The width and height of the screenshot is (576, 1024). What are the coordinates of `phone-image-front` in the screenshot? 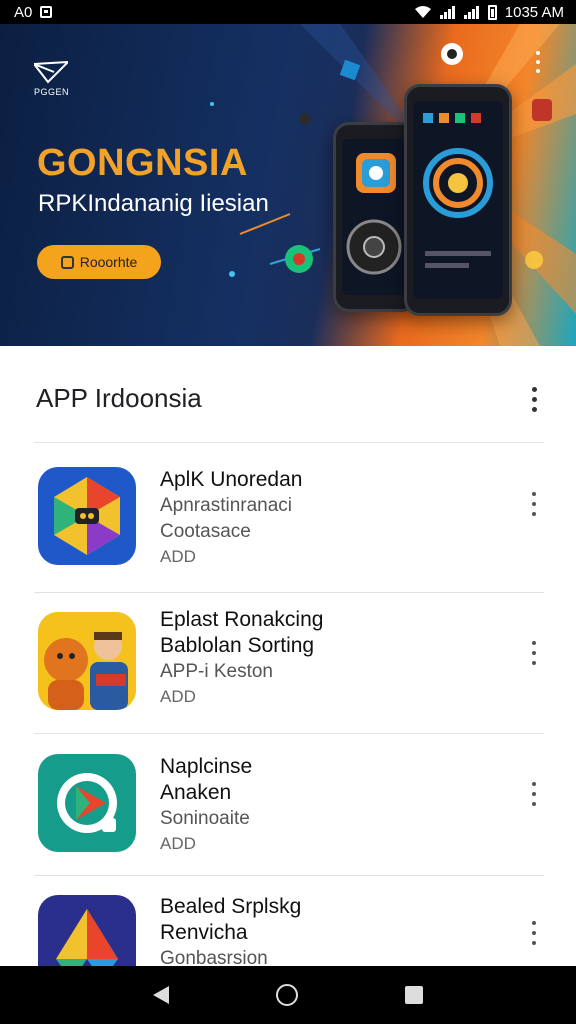 It's located at (458, 200).